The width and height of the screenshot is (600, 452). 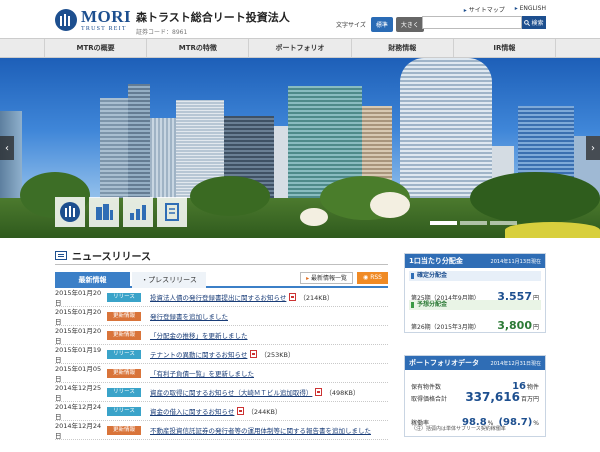 I want to click on hero-quick-tiles, so click(x=121, y=212).